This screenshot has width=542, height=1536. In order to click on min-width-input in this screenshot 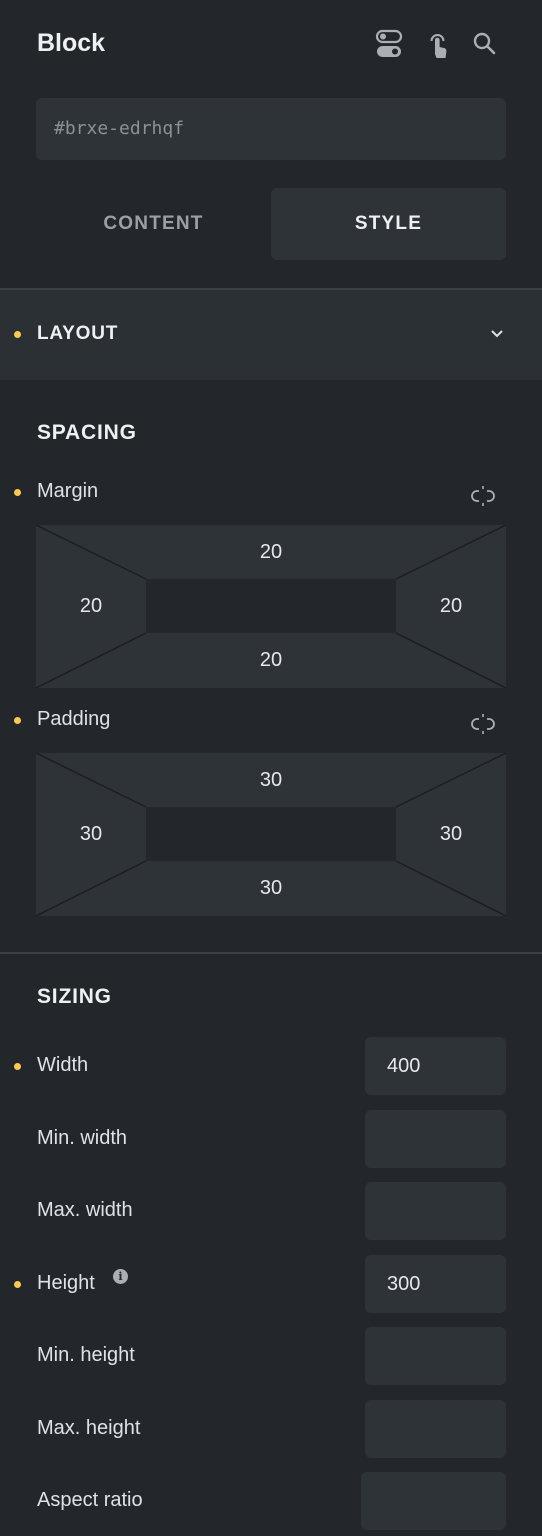, I will do `click(435, 1139)`.